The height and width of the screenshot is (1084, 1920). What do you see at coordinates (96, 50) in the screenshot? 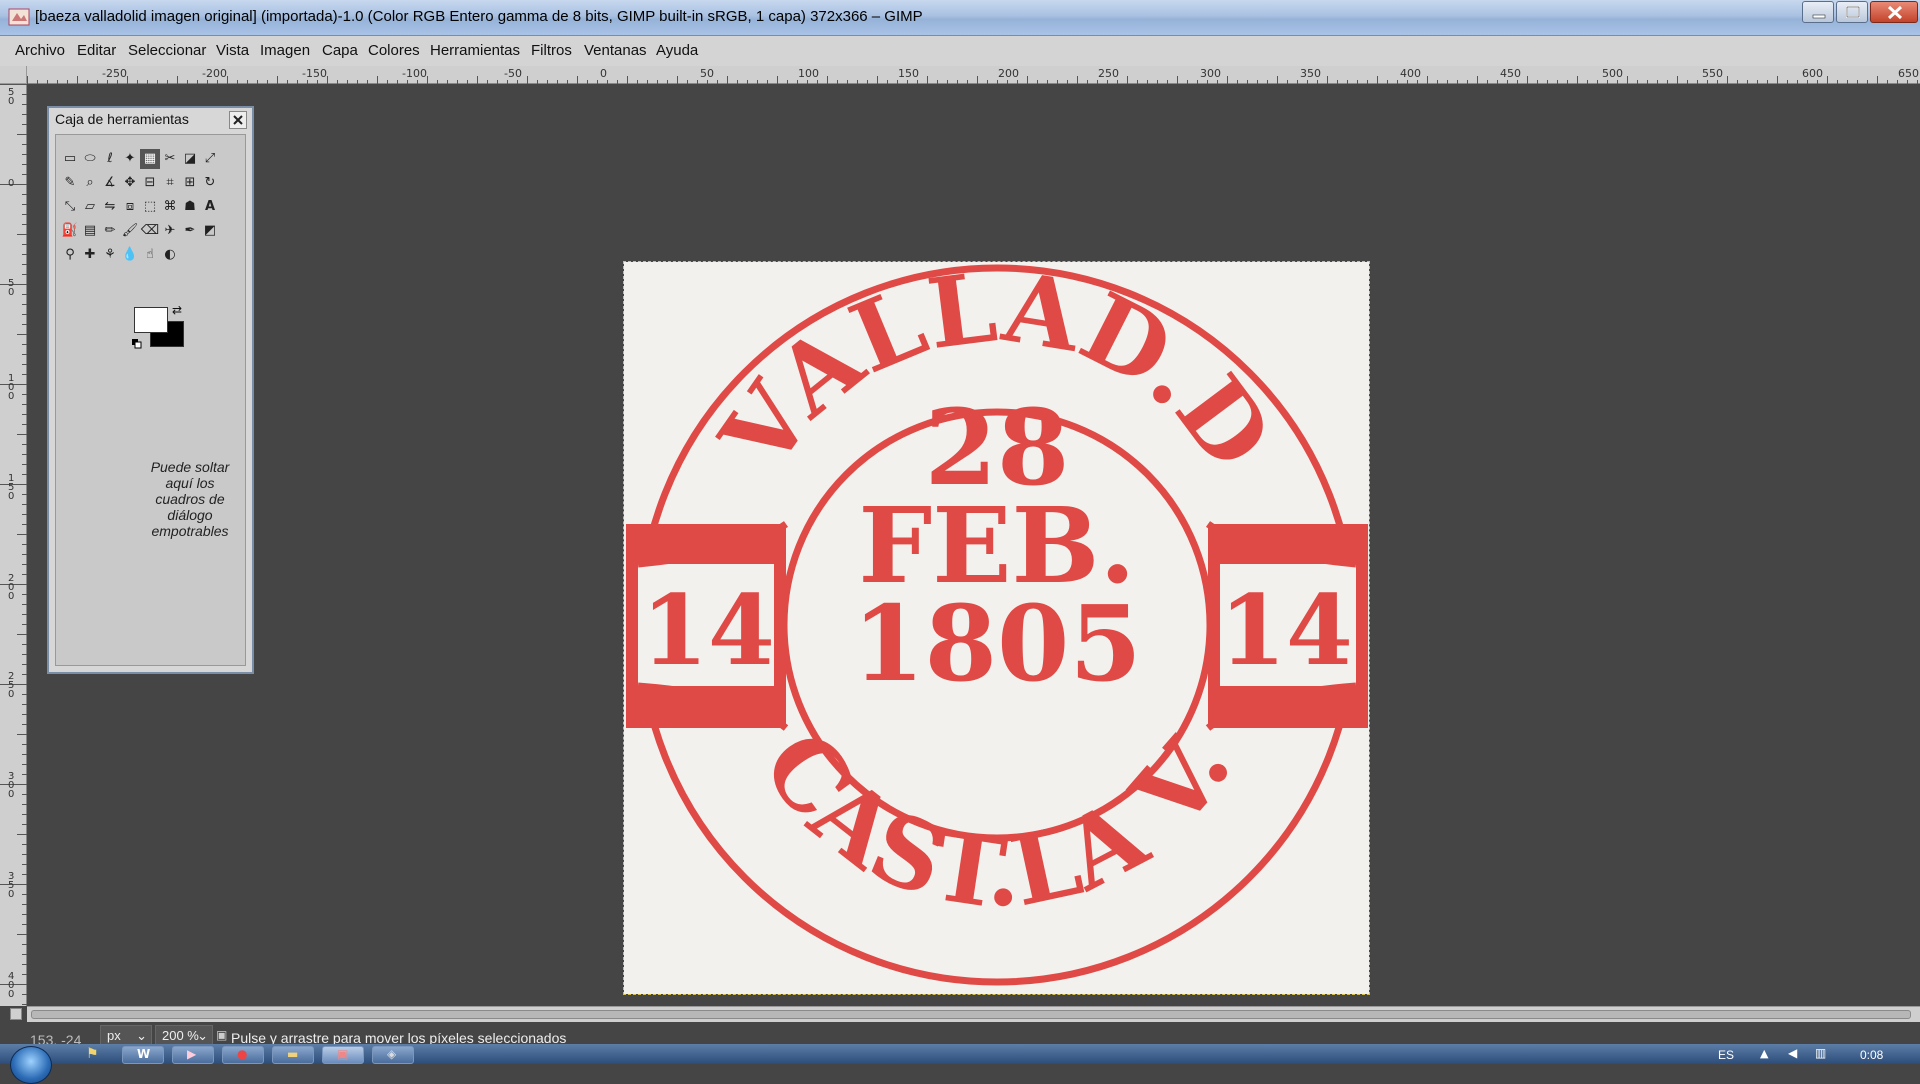
I see `menu-editar: Editar` at bounding box center [96, 50].